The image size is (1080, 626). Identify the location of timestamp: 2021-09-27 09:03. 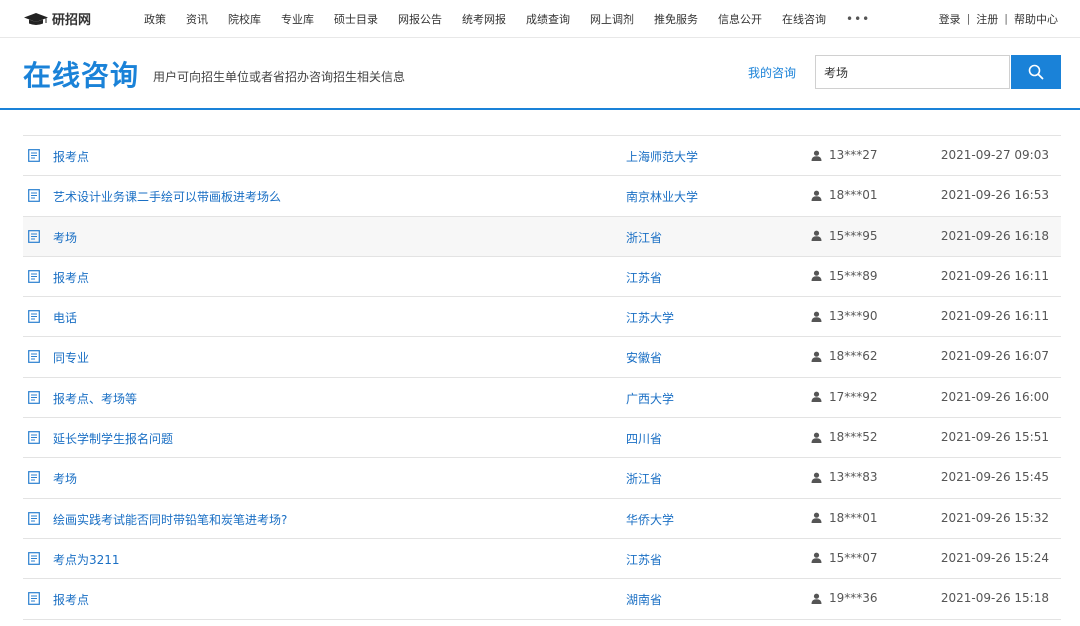
(994, 155).